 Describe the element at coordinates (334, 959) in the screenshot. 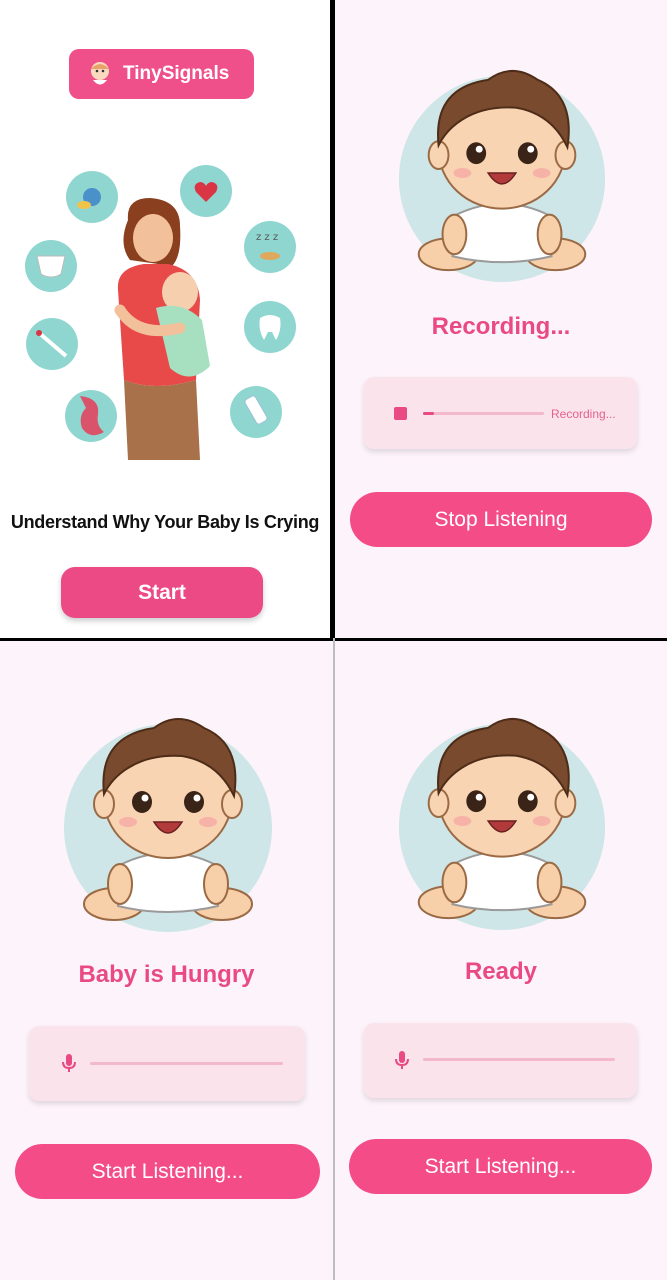

I see `panel-divider` at that location.